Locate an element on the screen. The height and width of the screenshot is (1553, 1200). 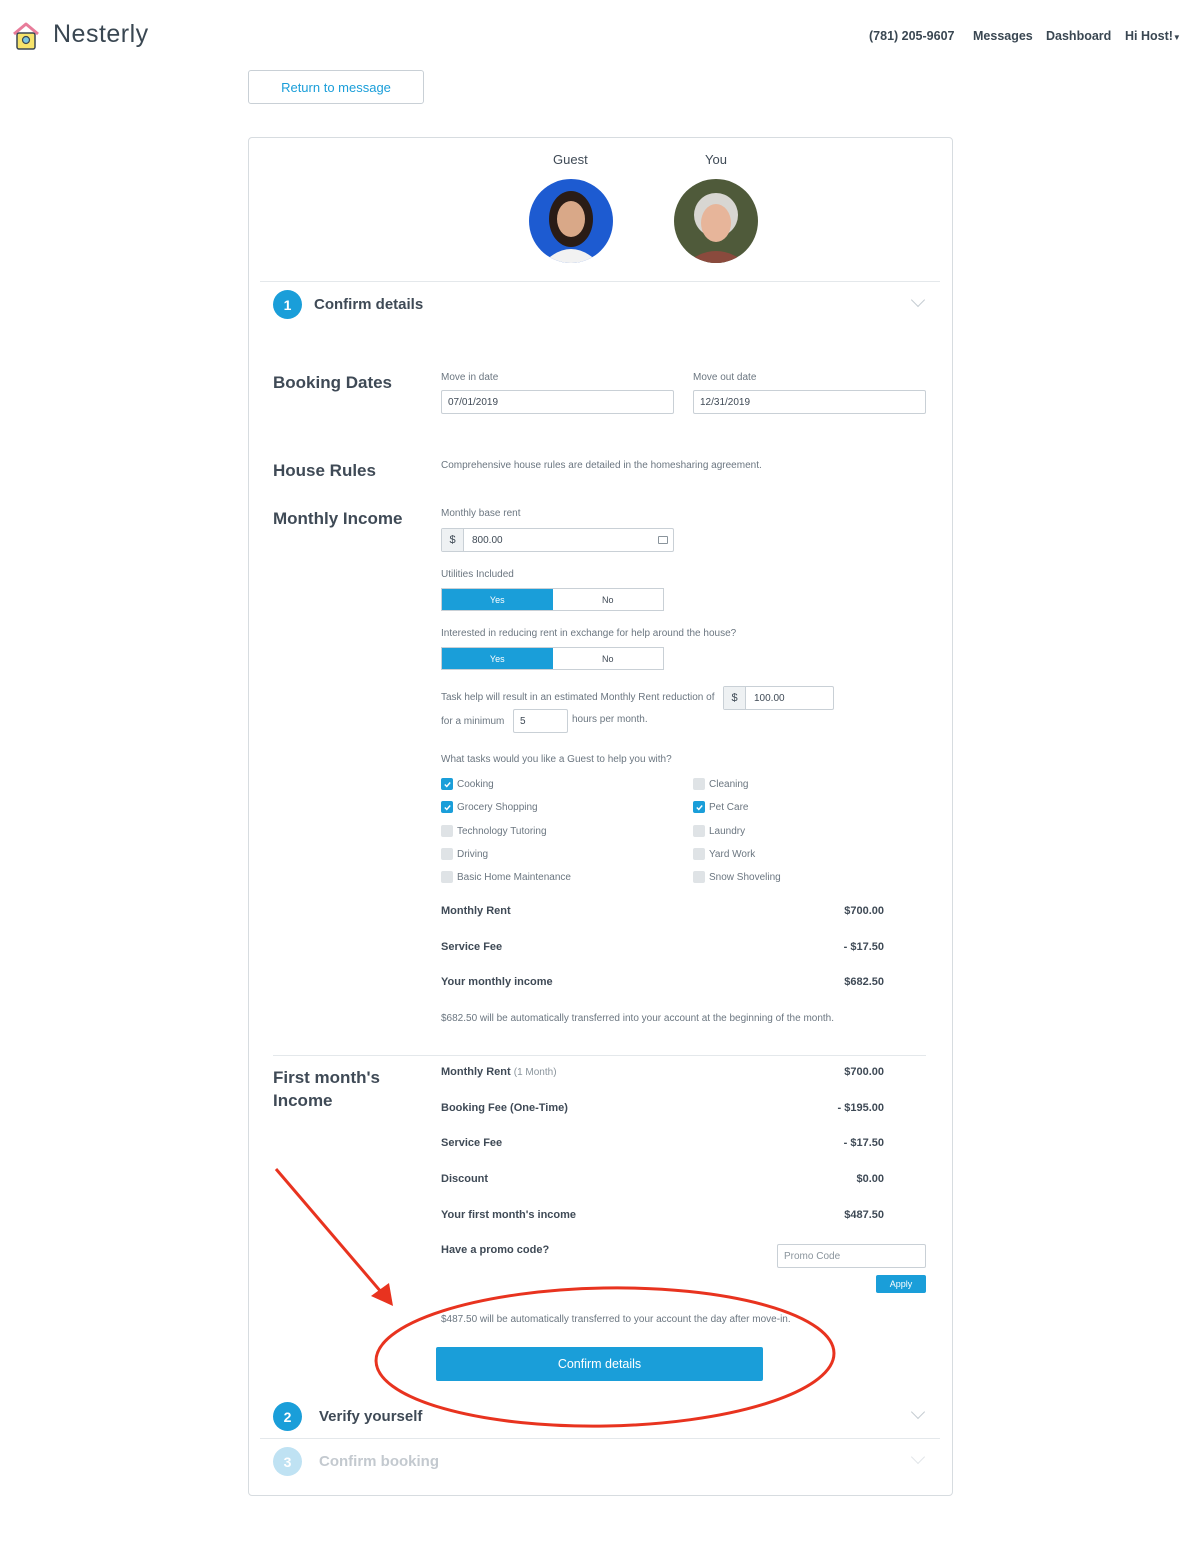
task-checkbox-technology-tutoring: Technology Tutoring is located at coordinates (494, 831).